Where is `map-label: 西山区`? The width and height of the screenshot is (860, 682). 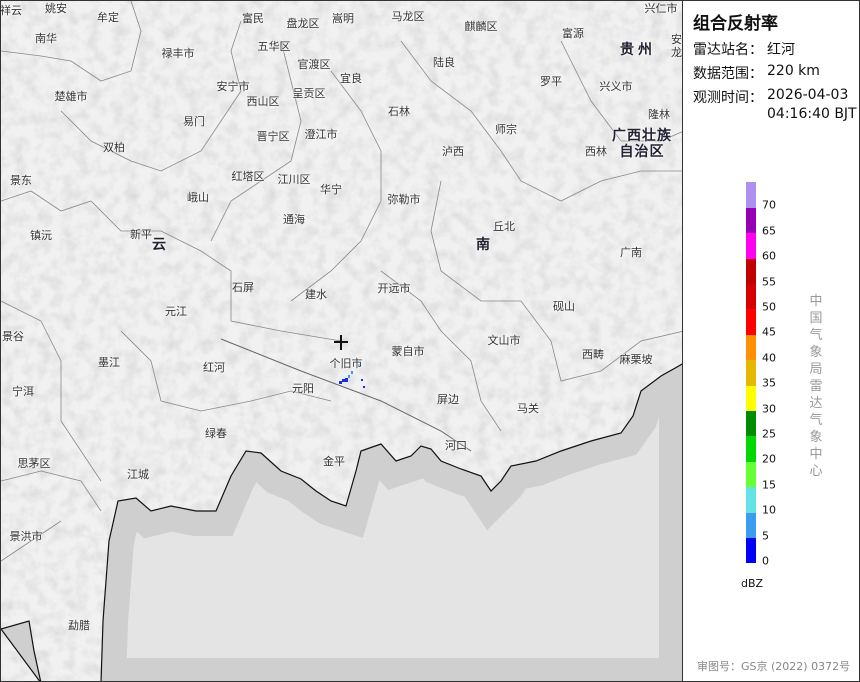
map-label: 西山区 is located at coordinates (263, 101).